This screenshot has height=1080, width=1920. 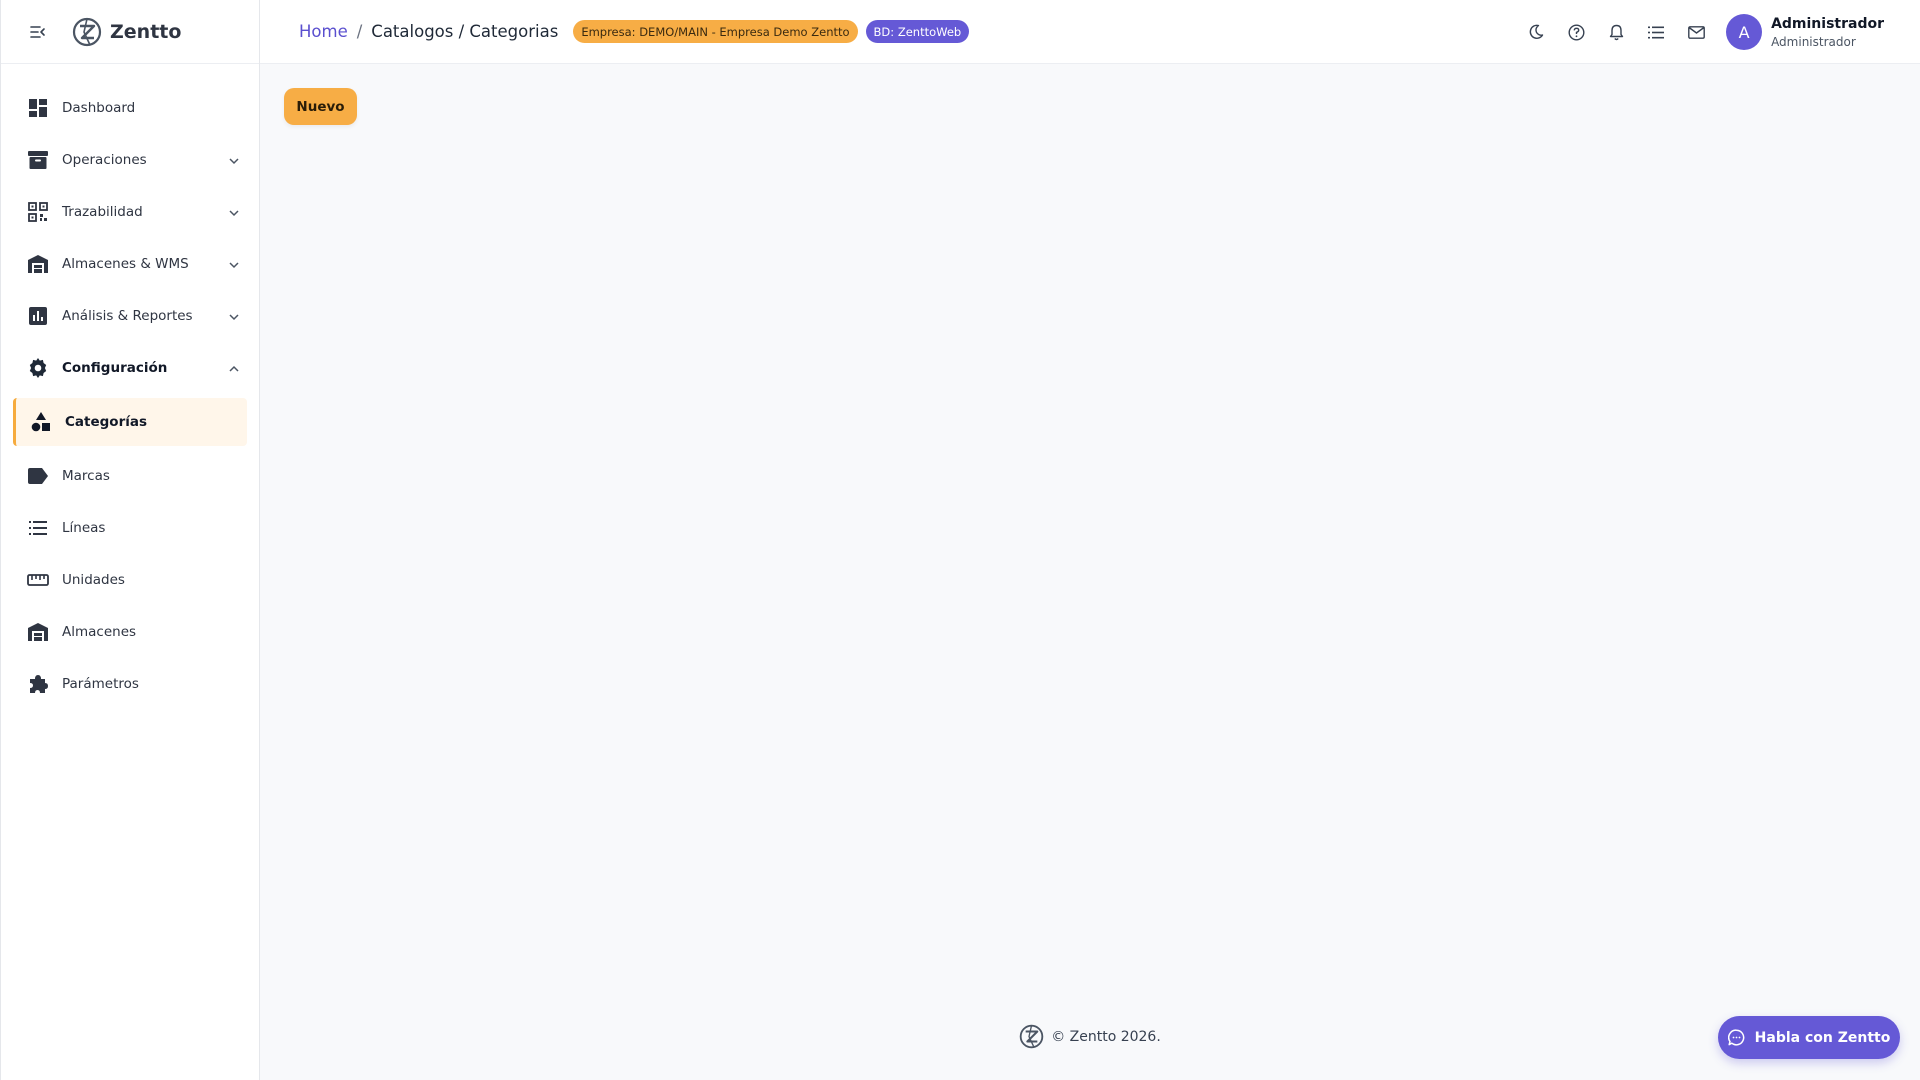 I want to click on bar-chart-icon, so click(x=38, y=316).